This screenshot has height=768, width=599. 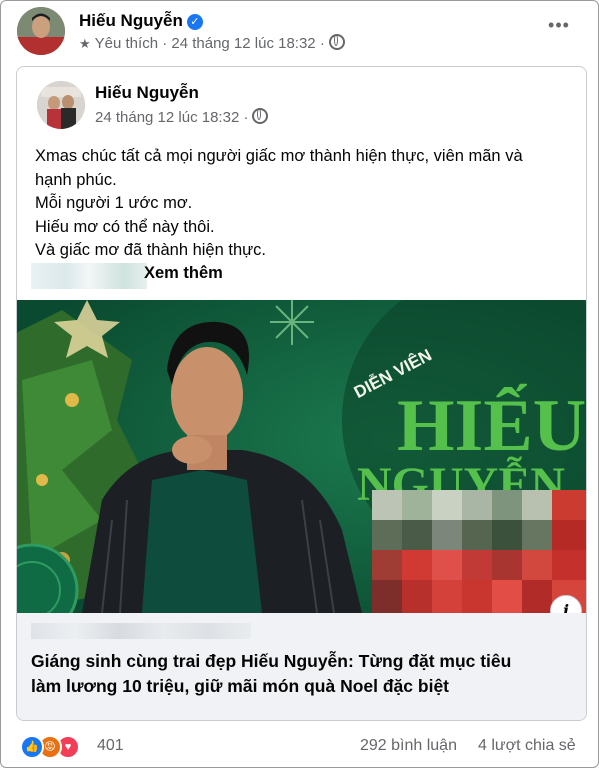 I want to click on star-icon: ★, so click(x=85, y=43).